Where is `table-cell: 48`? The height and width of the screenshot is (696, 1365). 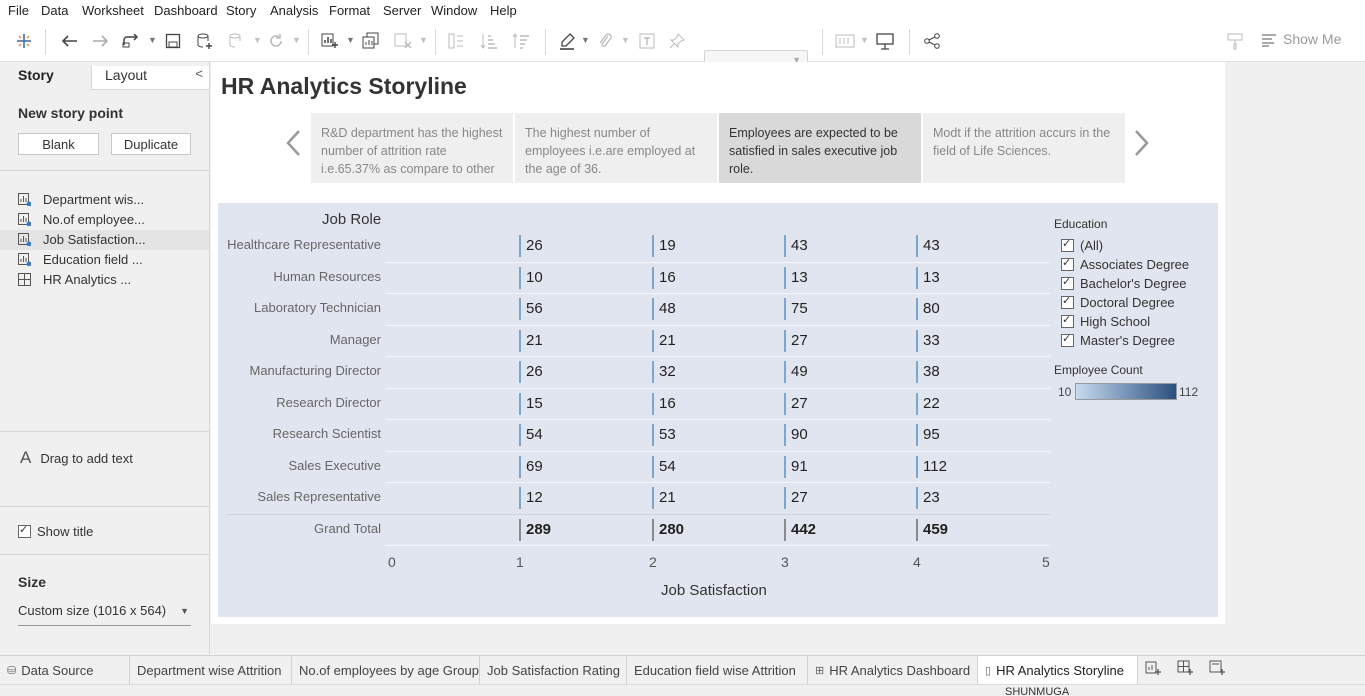 table-cell: 48 is located at coordinates (664, 309).